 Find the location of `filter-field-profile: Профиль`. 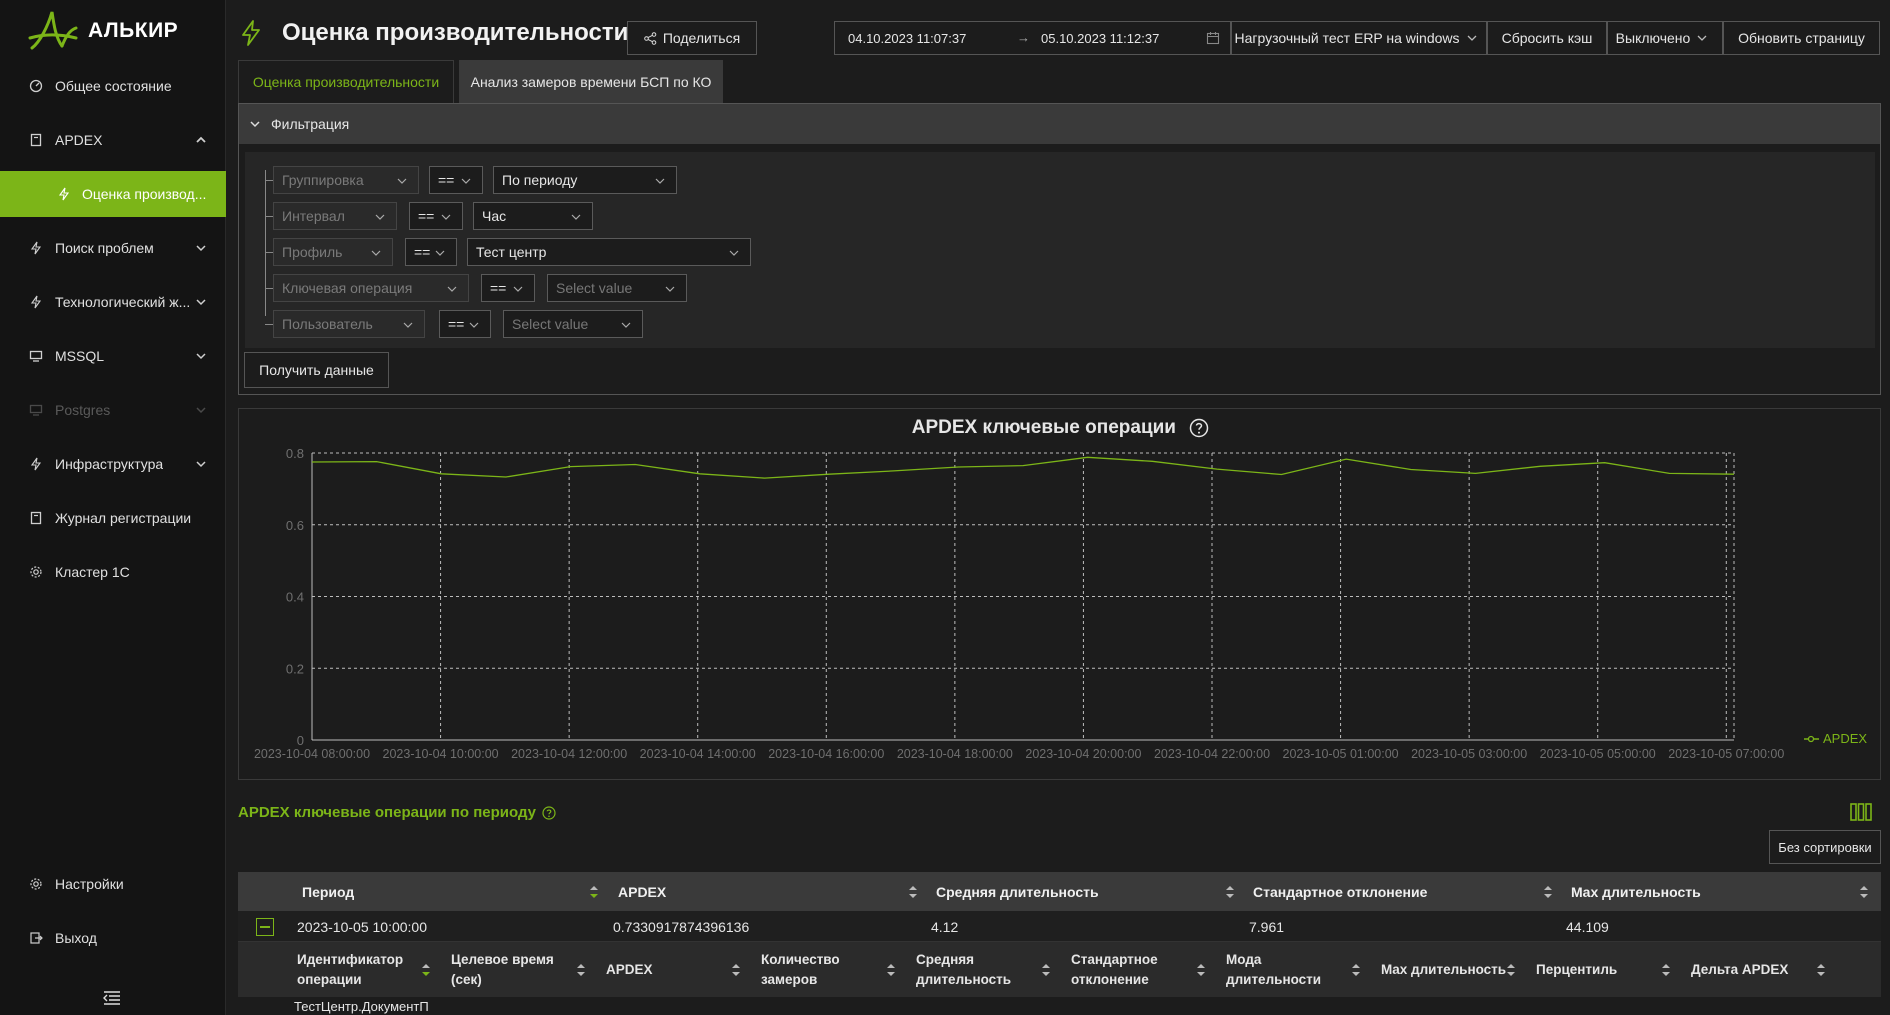

filter-field-profile: Профиль is located at coordinates (333, 252).